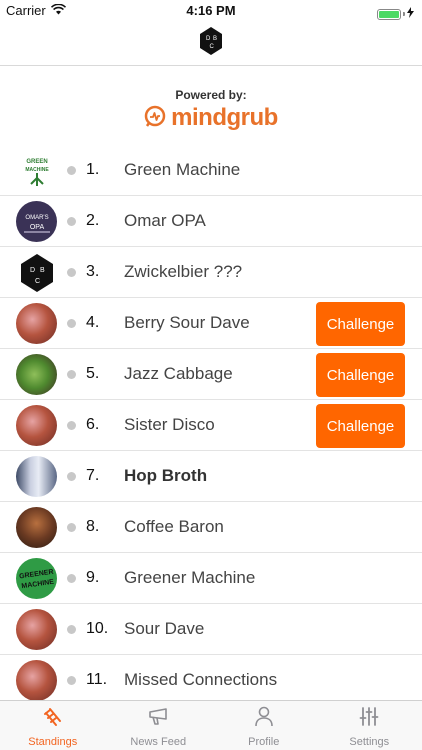 This screenshot has width=422, height=750. What do you see at coordinates (97, 679) in the screenshot?
I see `rank-number: 11.` at bounding box center [97, 679].